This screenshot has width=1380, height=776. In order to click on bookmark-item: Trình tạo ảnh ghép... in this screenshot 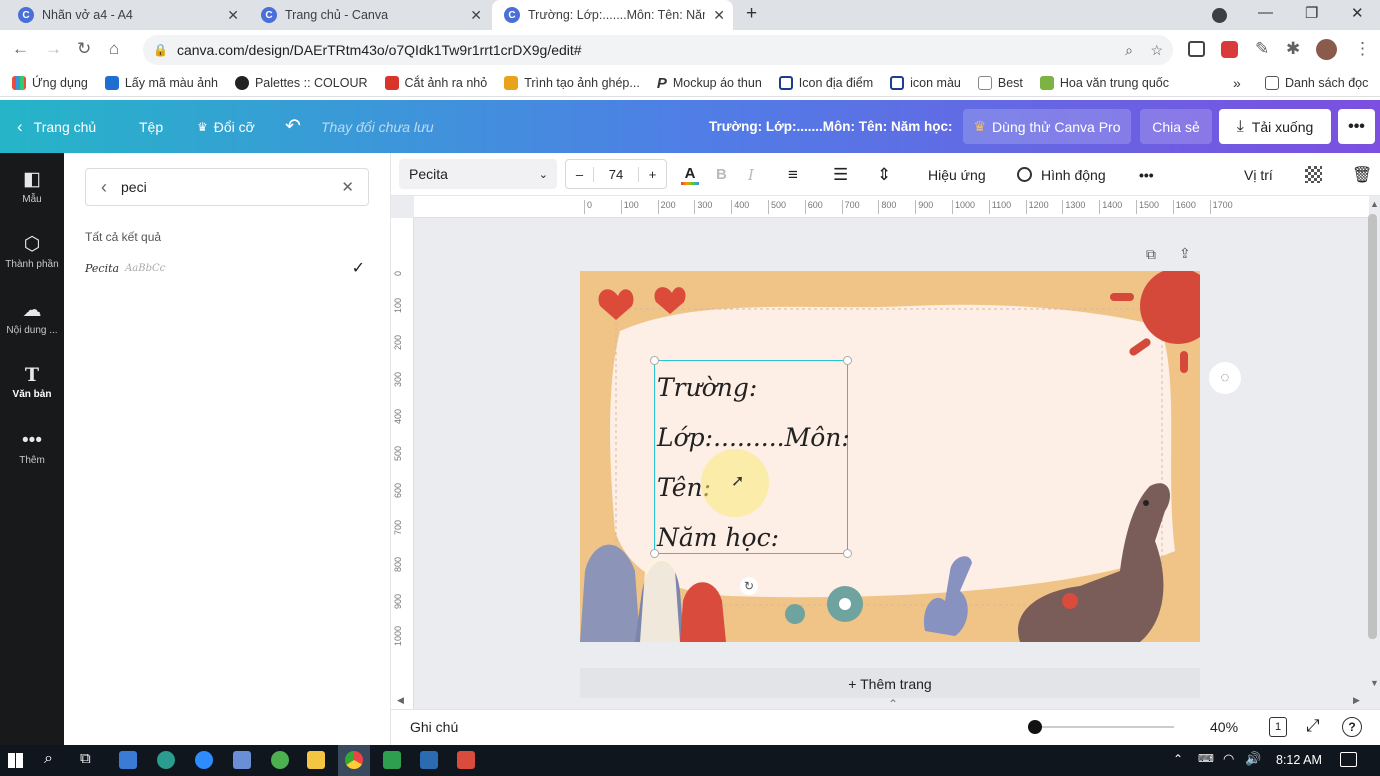, I will do `click(572, 83)`.